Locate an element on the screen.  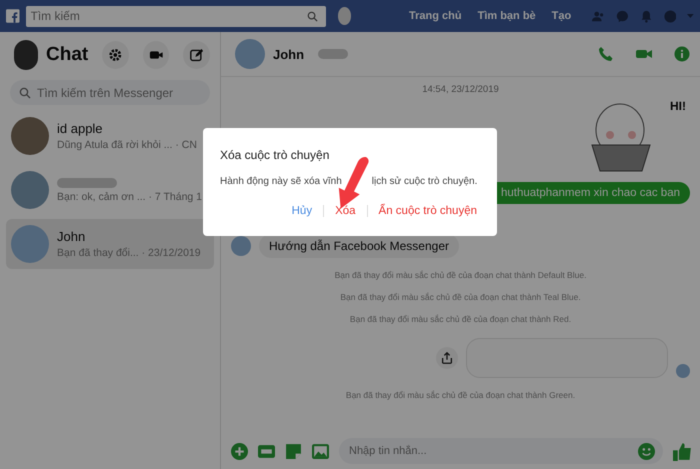
conversation-item: Bạn: ok, cảm ơn ... · 7 Tháng 1 is located at coordinates (110, 190).